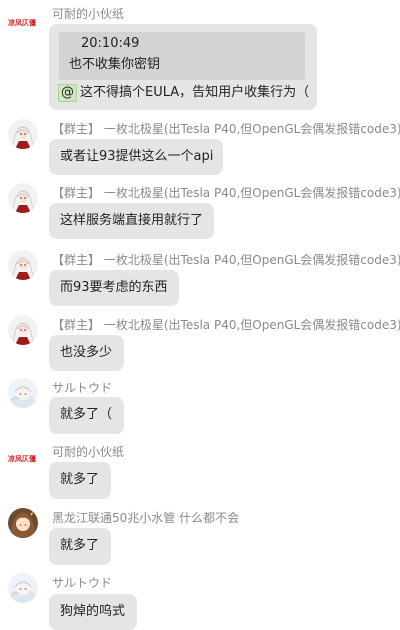 The width and height of the screenshot is (400, 630). Describe the element at coordinates (200, 601) in the screenshot. I see `chat-message: サルトウド 狗焯的呜式` at that location.